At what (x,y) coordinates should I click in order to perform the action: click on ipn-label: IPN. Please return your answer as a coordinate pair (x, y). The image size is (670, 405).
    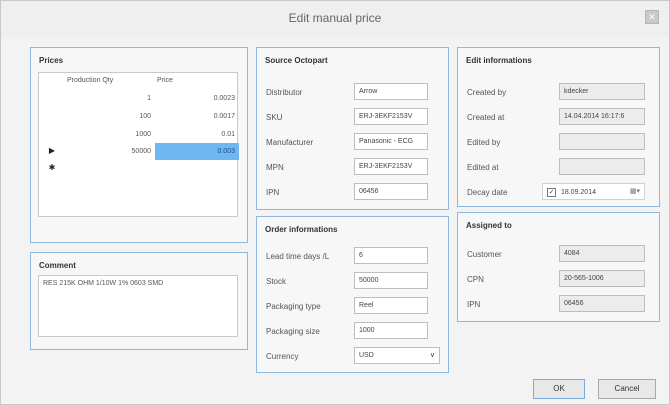
    Looking at the image, I should click on (273, 192).